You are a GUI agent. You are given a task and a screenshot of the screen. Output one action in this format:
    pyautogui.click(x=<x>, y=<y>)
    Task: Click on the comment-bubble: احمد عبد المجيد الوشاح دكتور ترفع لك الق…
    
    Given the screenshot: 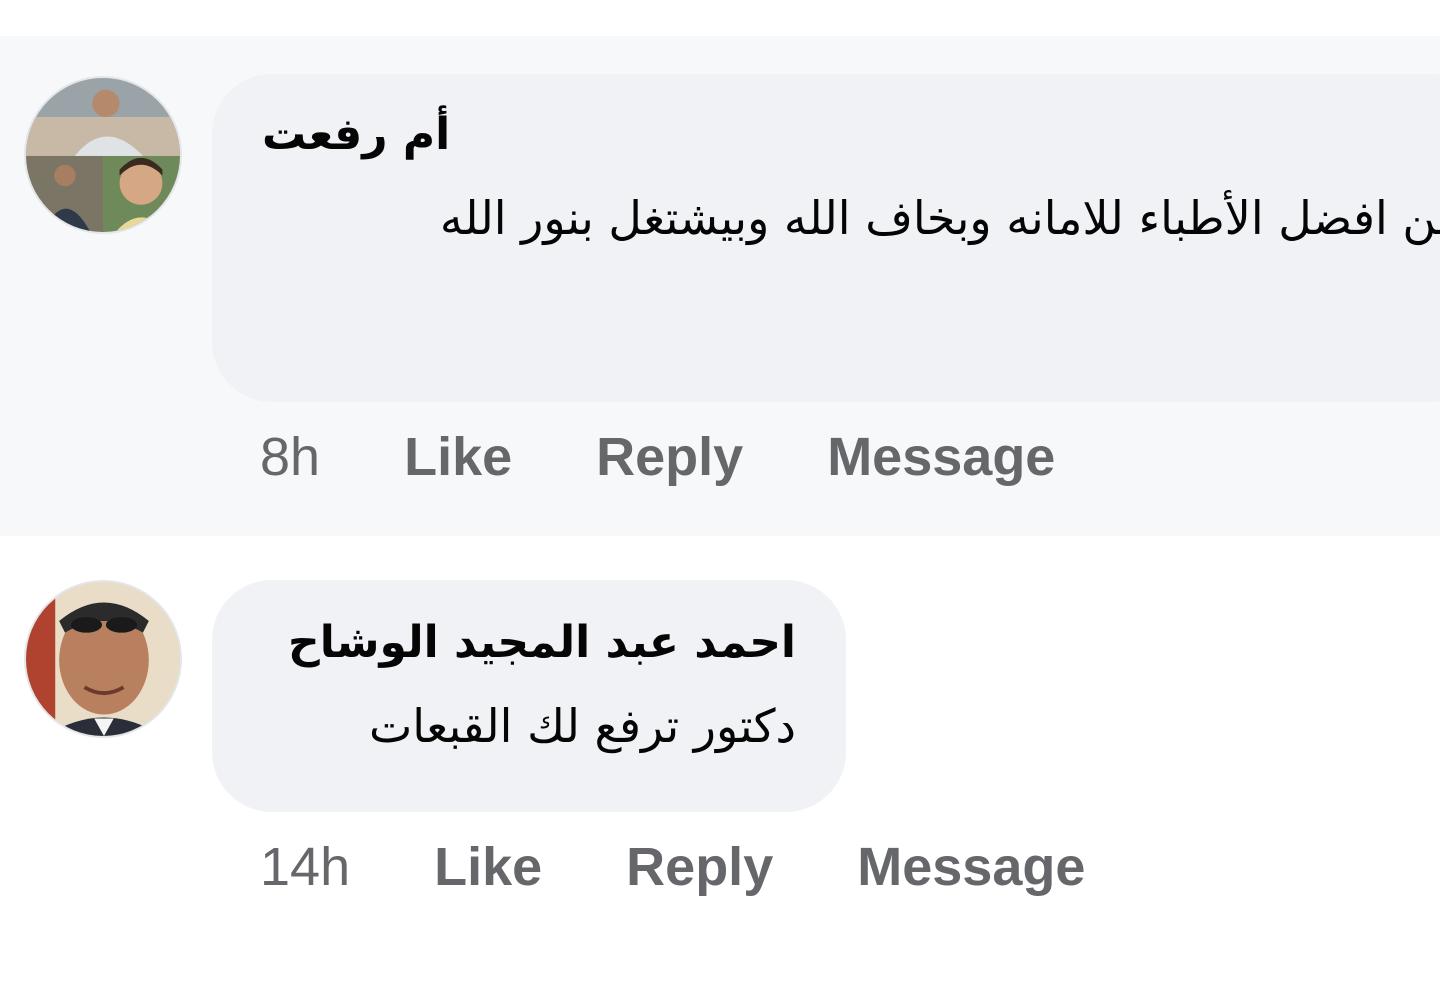 What is the action you would take?
    pyautogui.click(x=529, y=696)
    